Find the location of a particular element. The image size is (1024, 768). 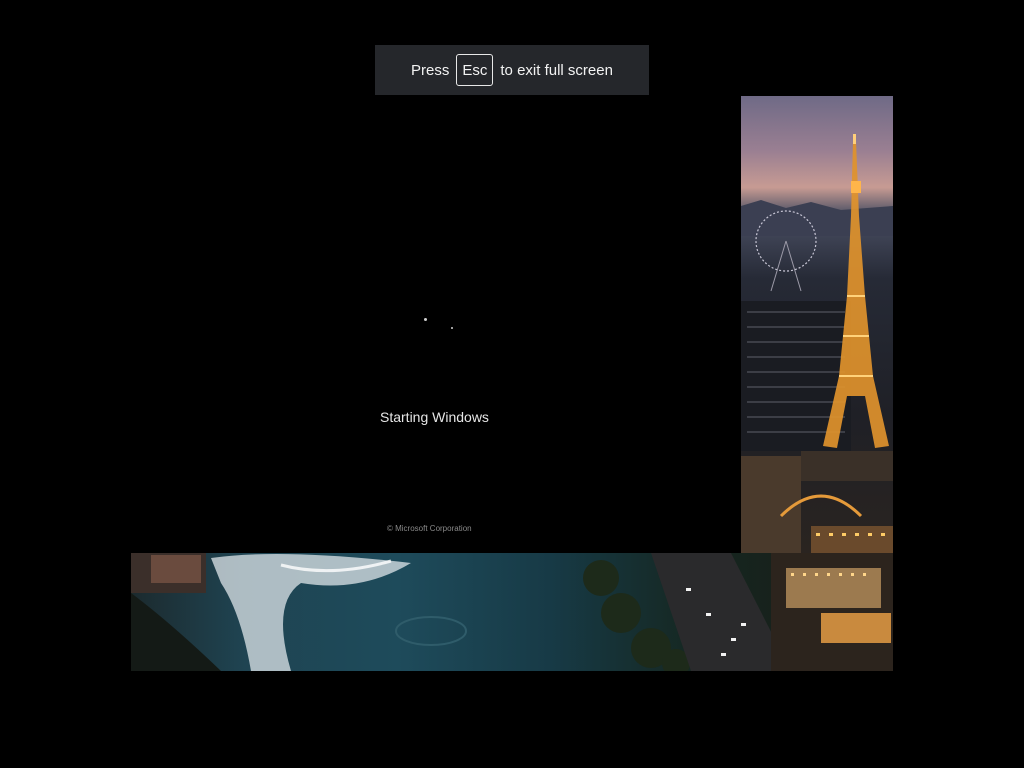

fullscreen-exit-hint: Press Esc to exit full screen is located at coordinates (512, 70).